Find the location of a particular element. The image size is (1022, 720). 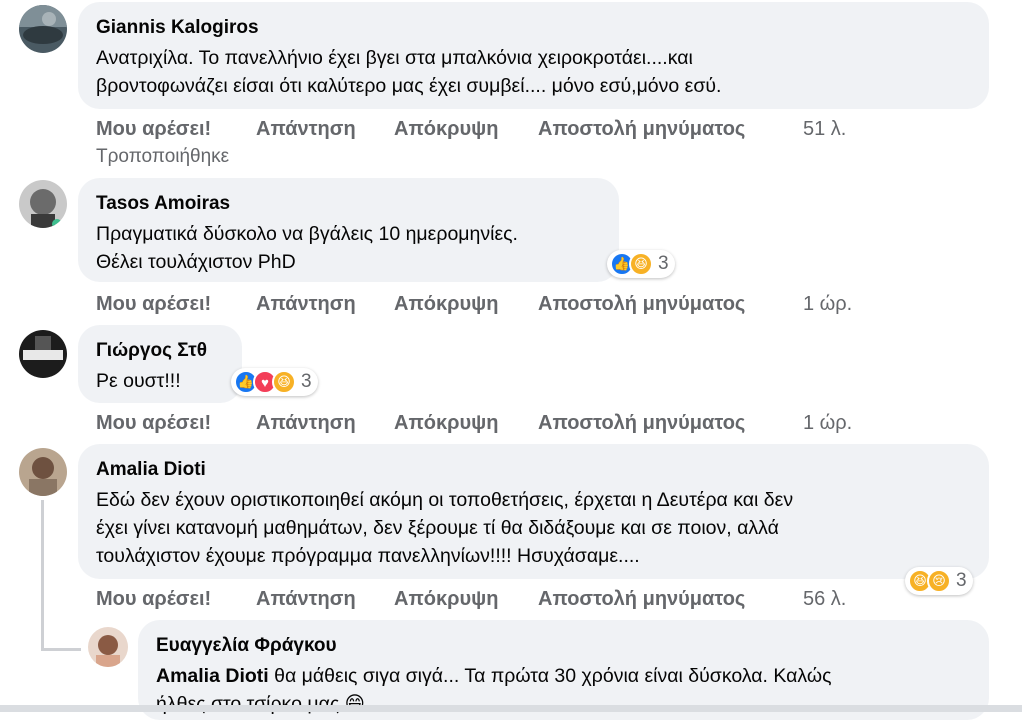

mention-link: Amalia Dioti is located at coordinates (212, 676).